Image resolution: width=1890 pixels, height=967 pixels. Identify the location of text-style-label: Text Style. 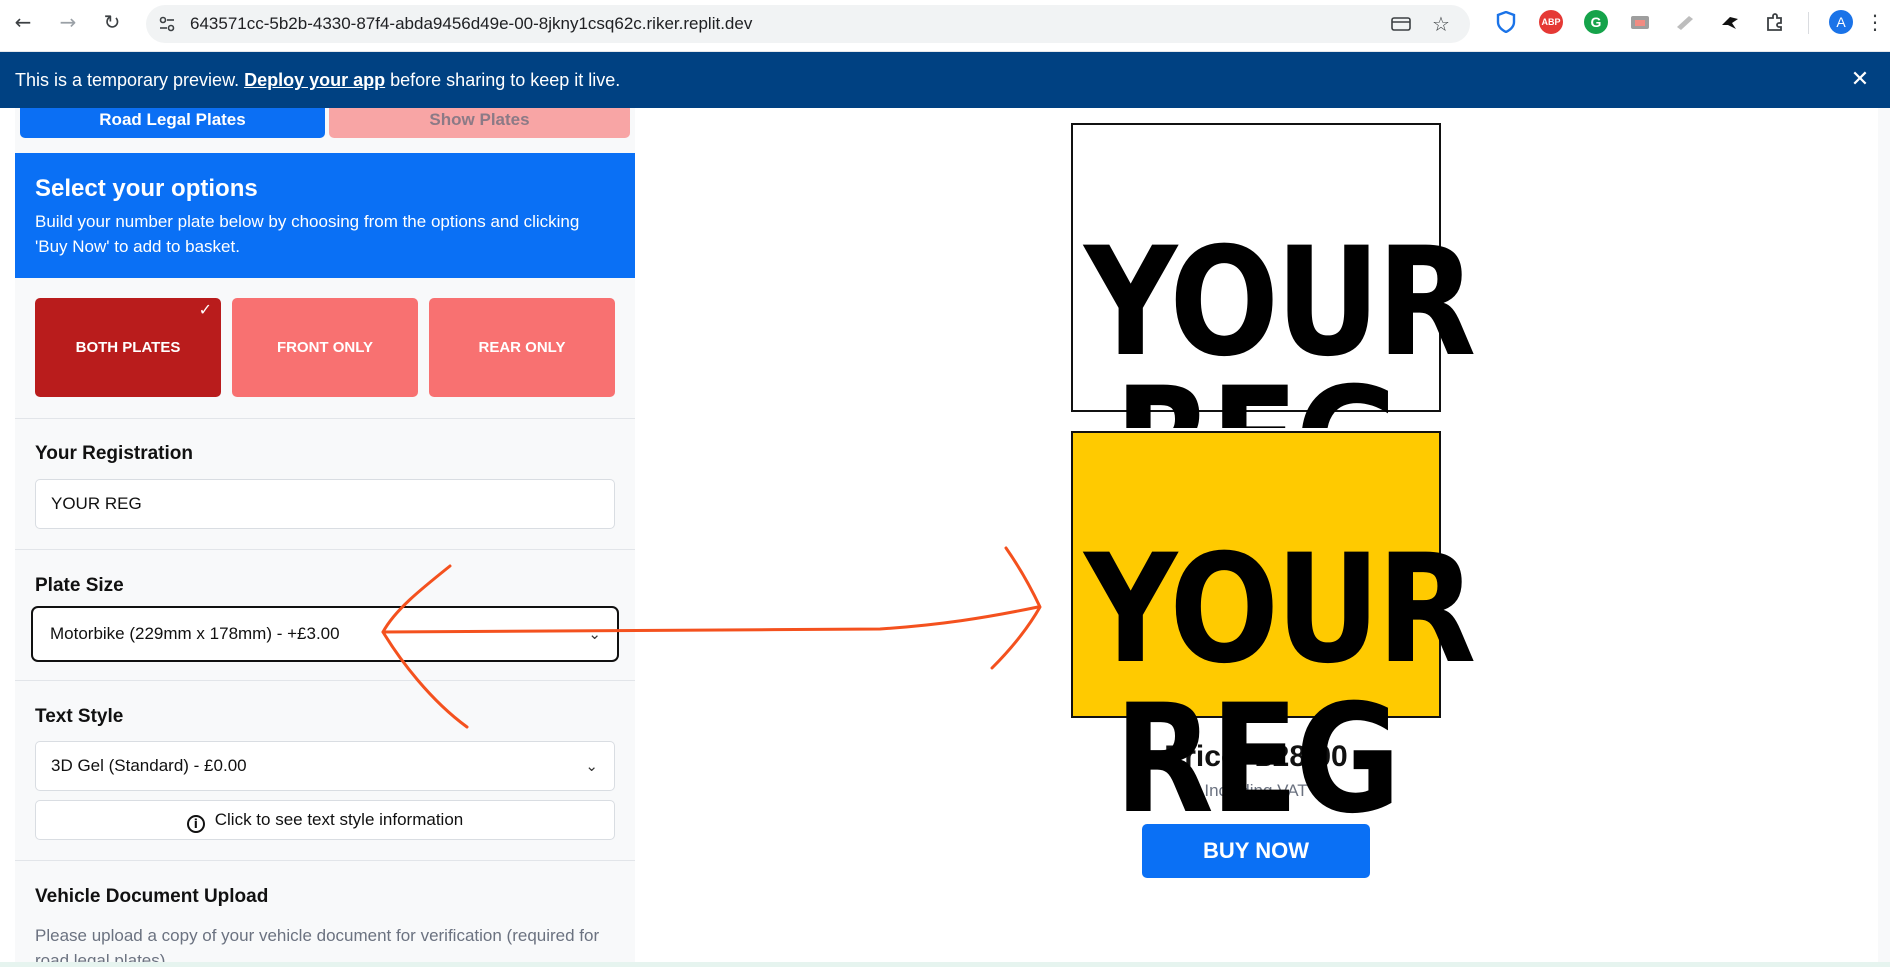
(79, 716).